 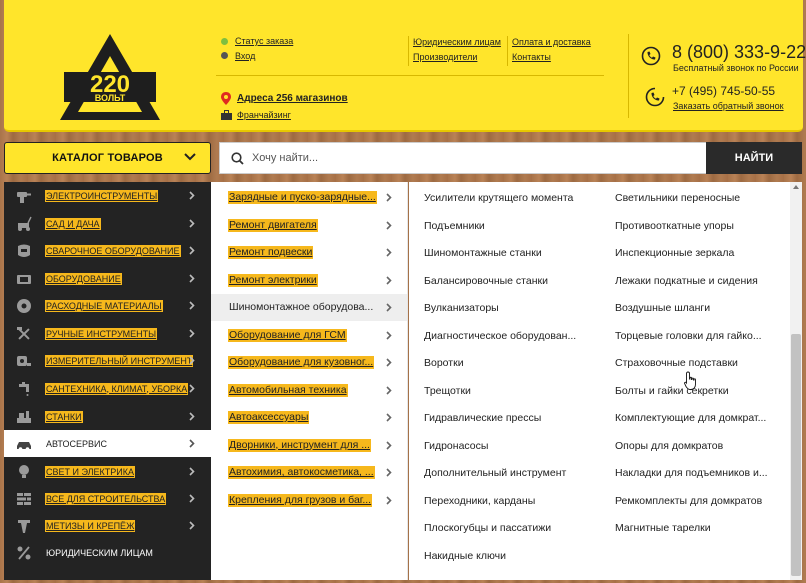 What do you see at coordinates (676, 363) in the screenshot?
I see `catalog-link: Страховочные подставки` at bounding box center [676, 363].